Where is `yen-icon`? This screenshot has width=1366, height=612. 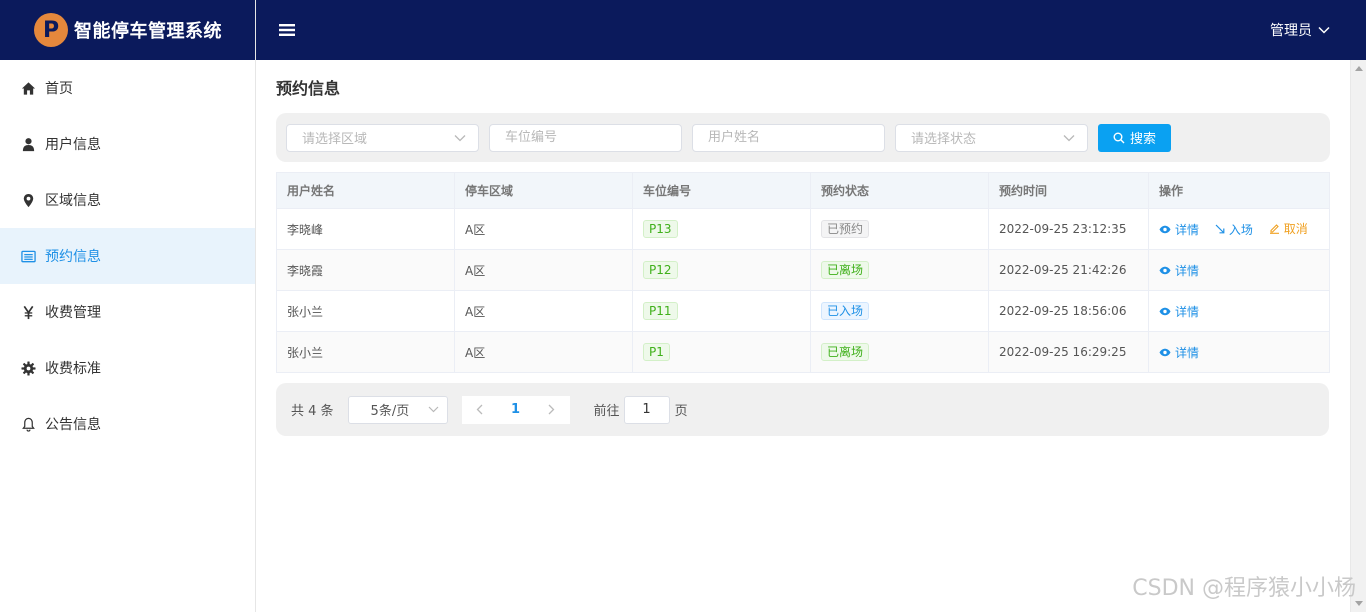
yen-icon is located at coordinates (28, 312).